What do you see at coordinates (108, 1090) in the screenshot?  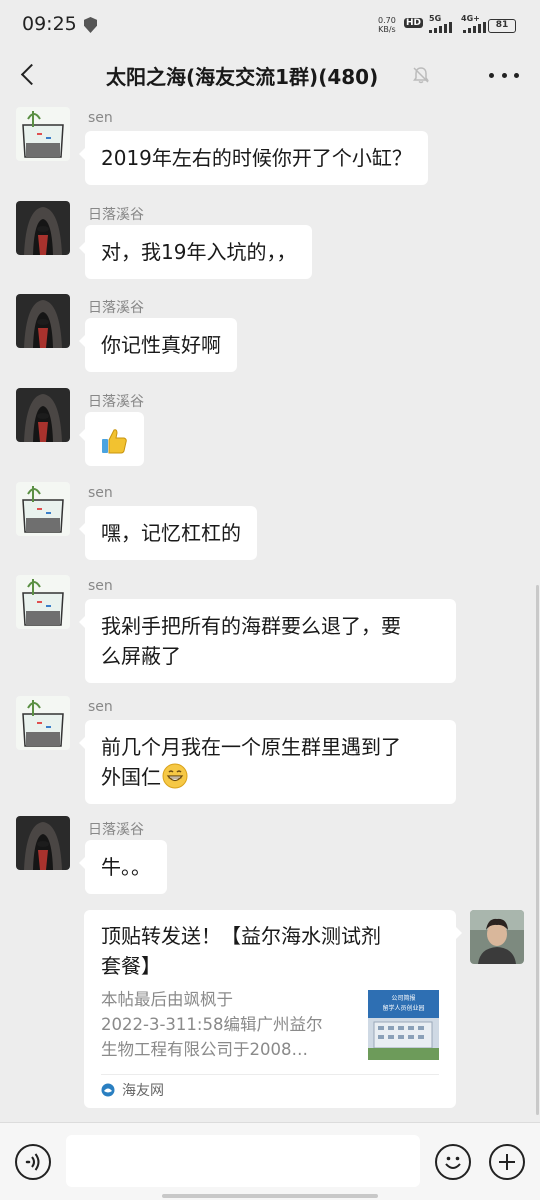 I see `source-logo-icon` at bounding box center [108, 1090].